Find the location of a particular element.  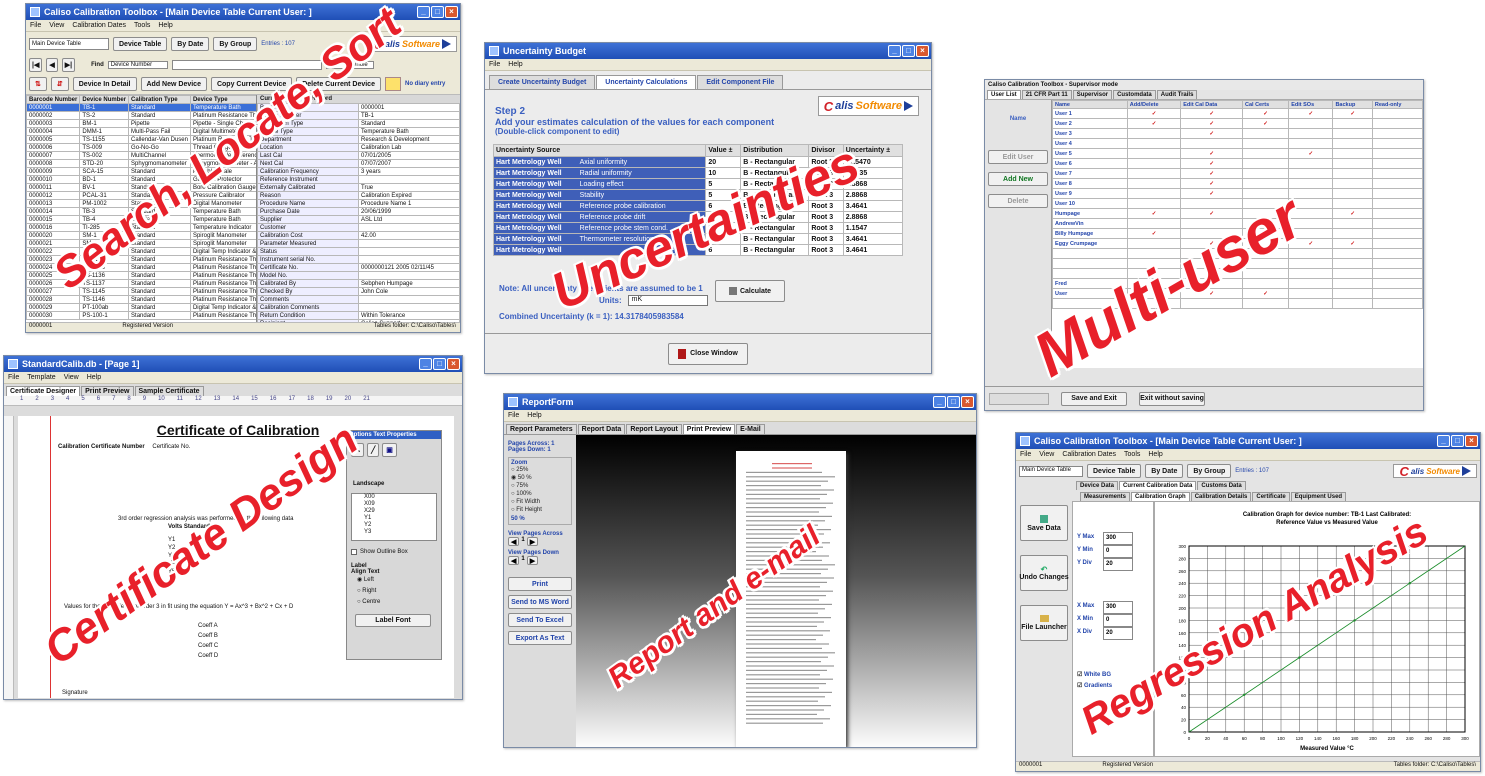

record-value: 0000000121 2005 02/11/45 is located at coordinates (409, 267).